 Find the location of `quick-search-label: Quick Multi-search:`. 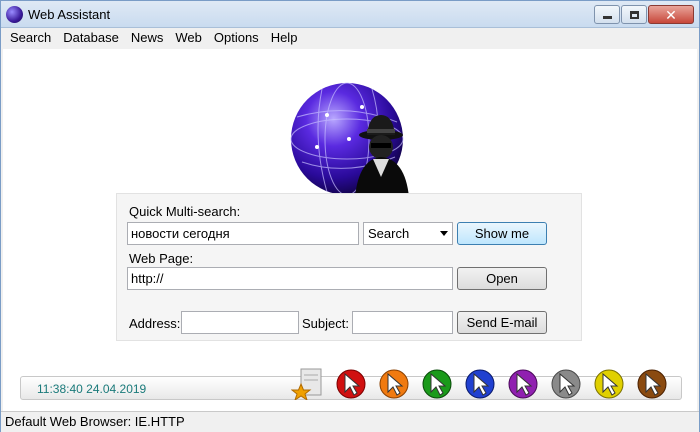

quick-search-label: Quick Multi-search: is located at coordinates (185, 211).